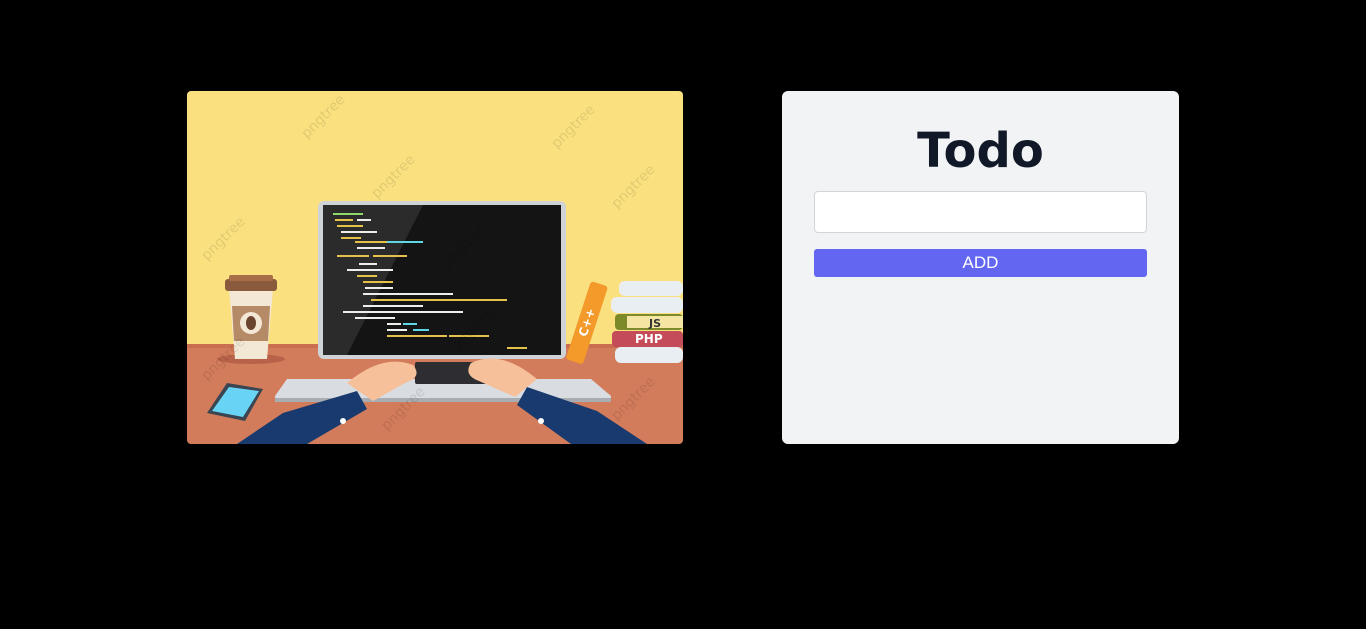  What do you see at coordinates (980, 263) in the screenshot?
I see `add-button: ADD` at bounding box center [980, 263].